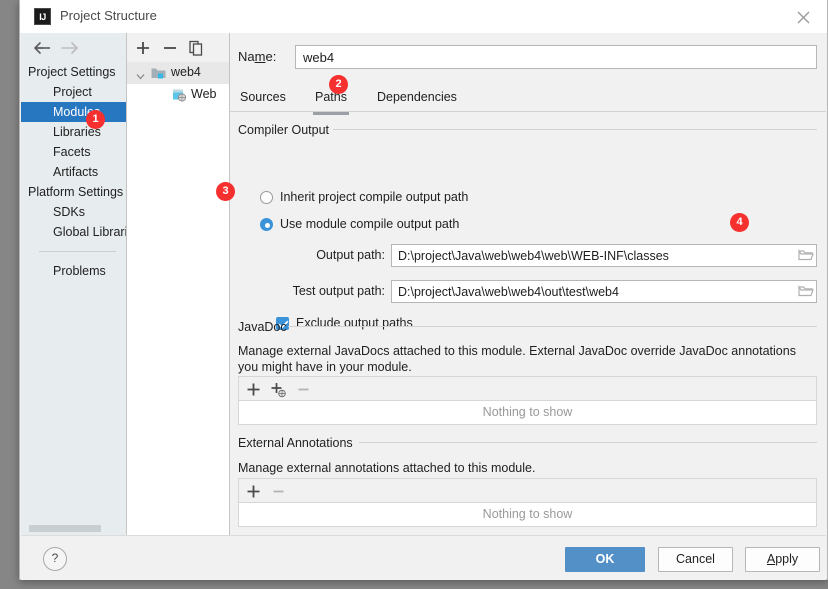  Describe the element at coordinates (417, 98) in the screenshot. I see `tab-dependencies: Dependencies` at that location.